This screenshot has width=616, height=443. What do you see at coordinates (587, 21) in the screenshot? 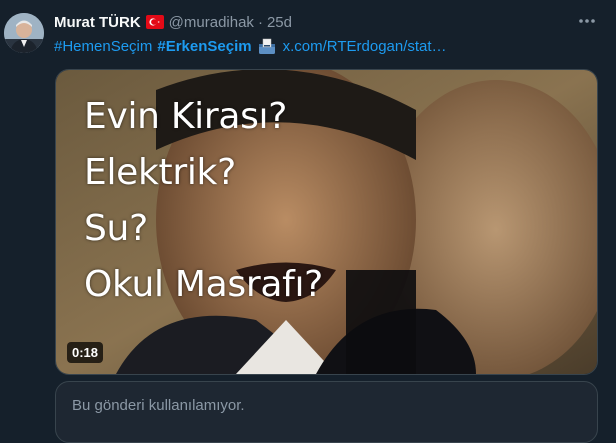
I see `more-icon` at bounding box center [587, 21].